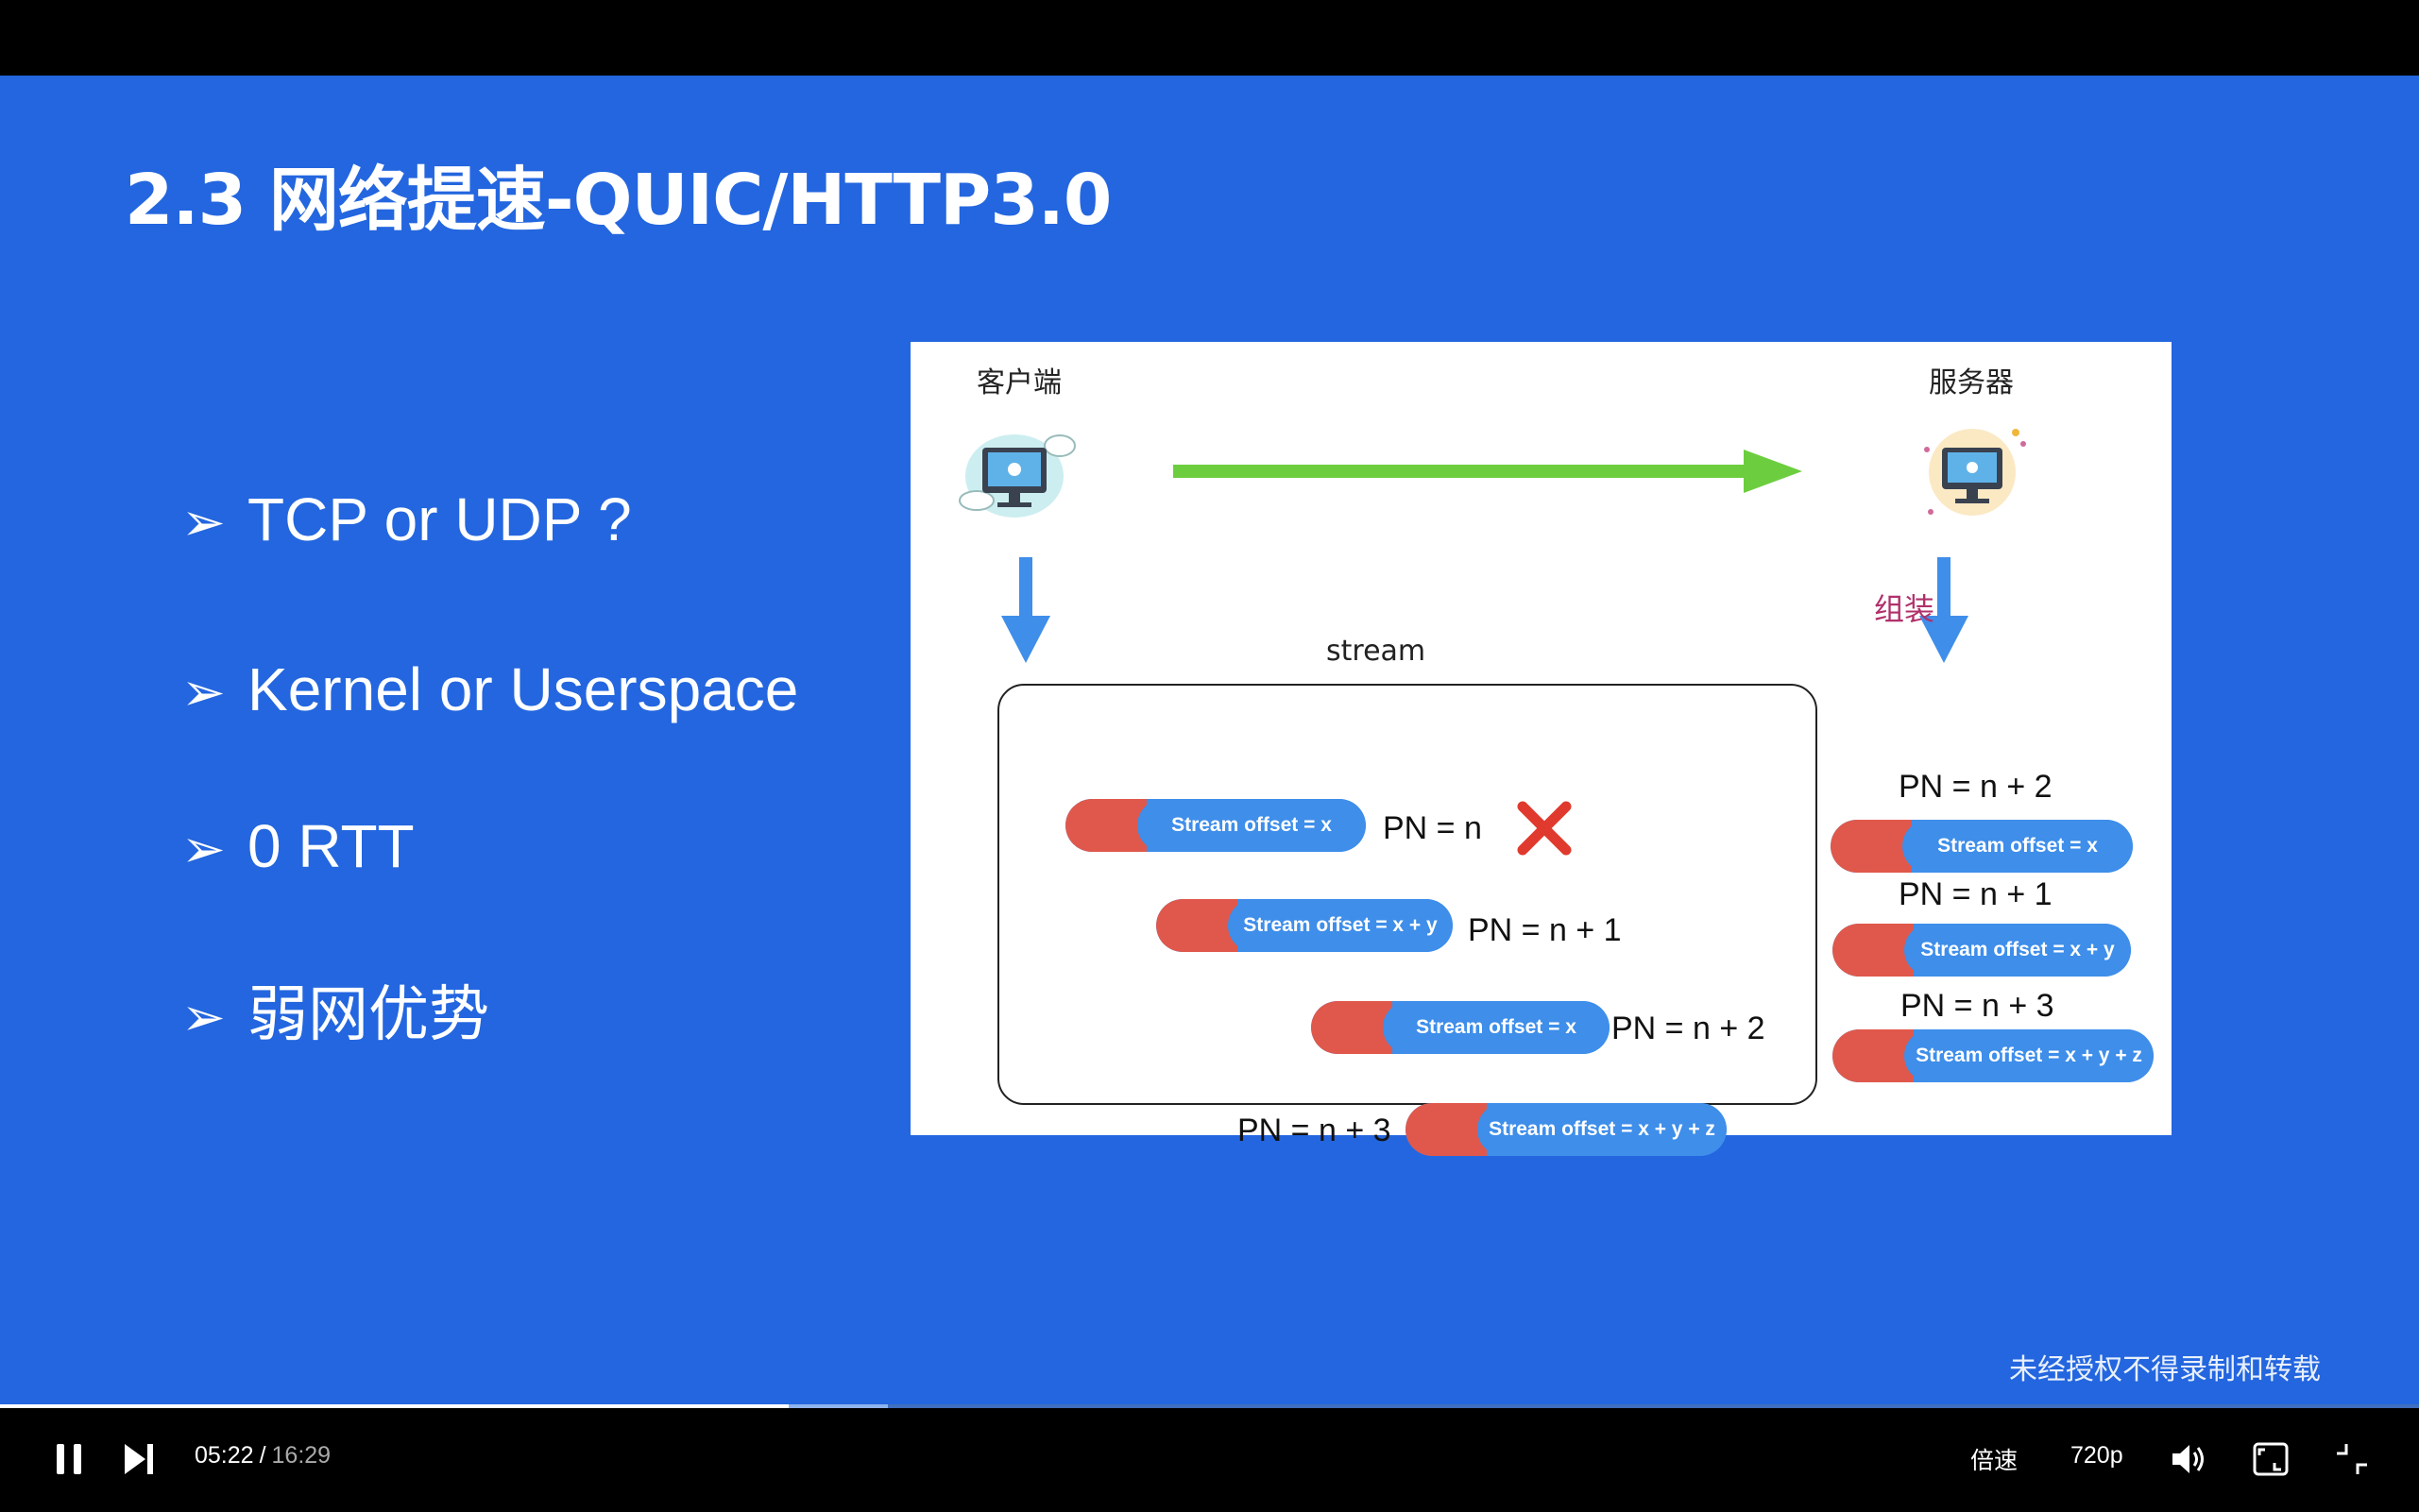 This screenshot has height=1512, width=2419. I want to click on bullet-text: TCP or UDP ?, so click(439, 519).